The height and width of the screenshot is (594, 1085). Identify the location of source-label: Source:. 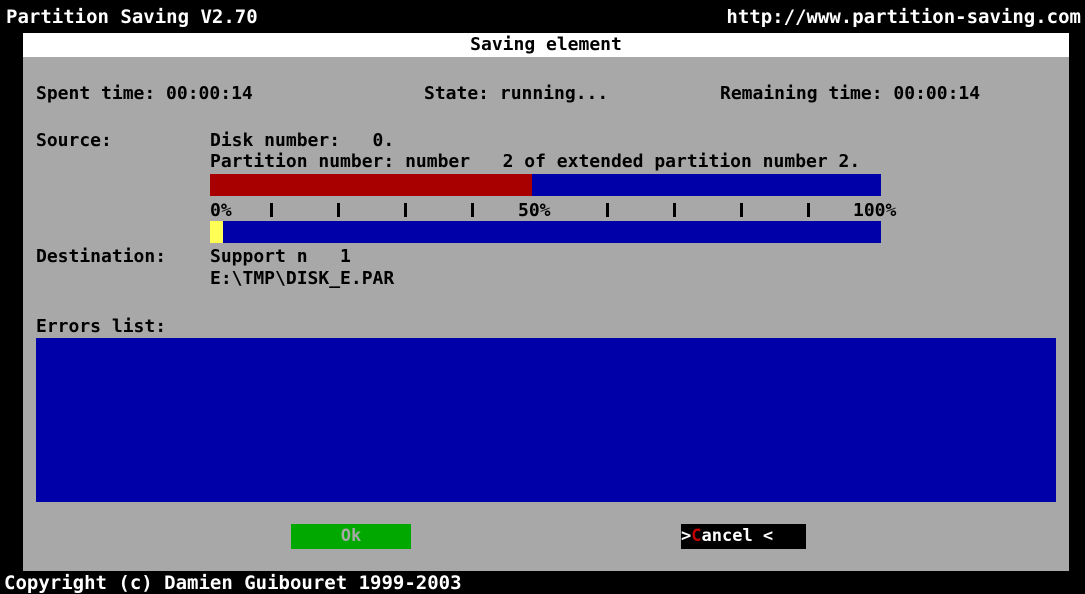
(74, 140).